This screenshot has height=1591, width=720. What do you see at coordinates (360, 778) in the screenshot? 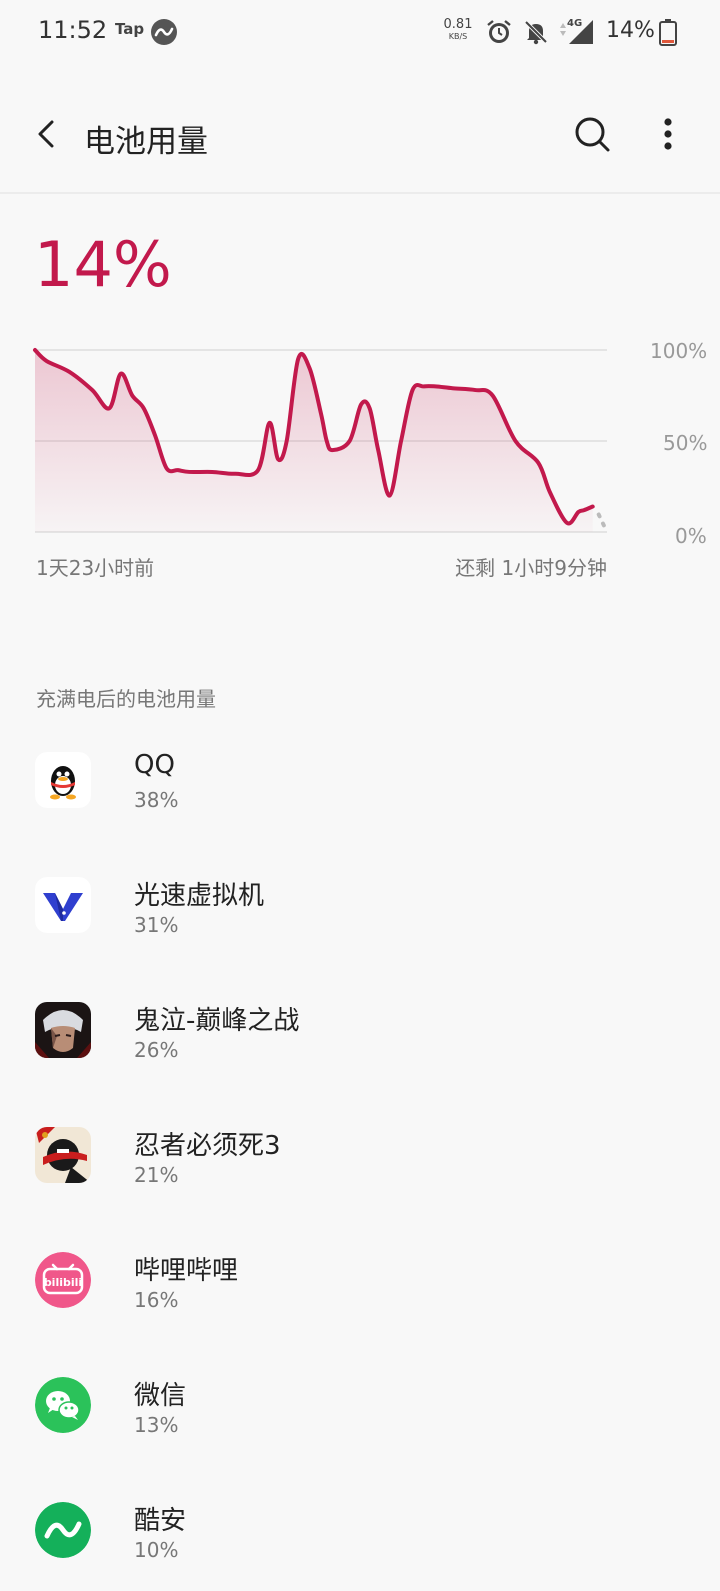
I see `list-item-qq: QQ 38%` at bounding box center [360, 778].